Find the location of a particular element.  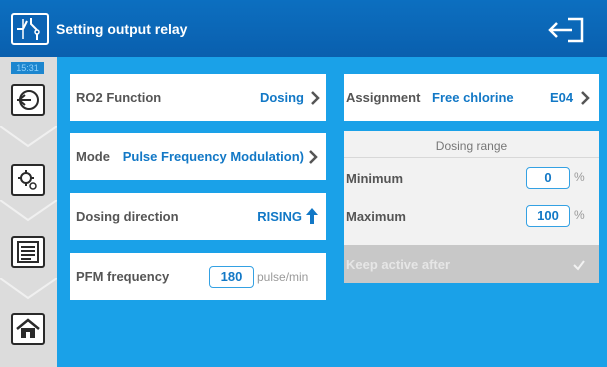

assignment-label: Assignment is located at coordinates (383, 97).